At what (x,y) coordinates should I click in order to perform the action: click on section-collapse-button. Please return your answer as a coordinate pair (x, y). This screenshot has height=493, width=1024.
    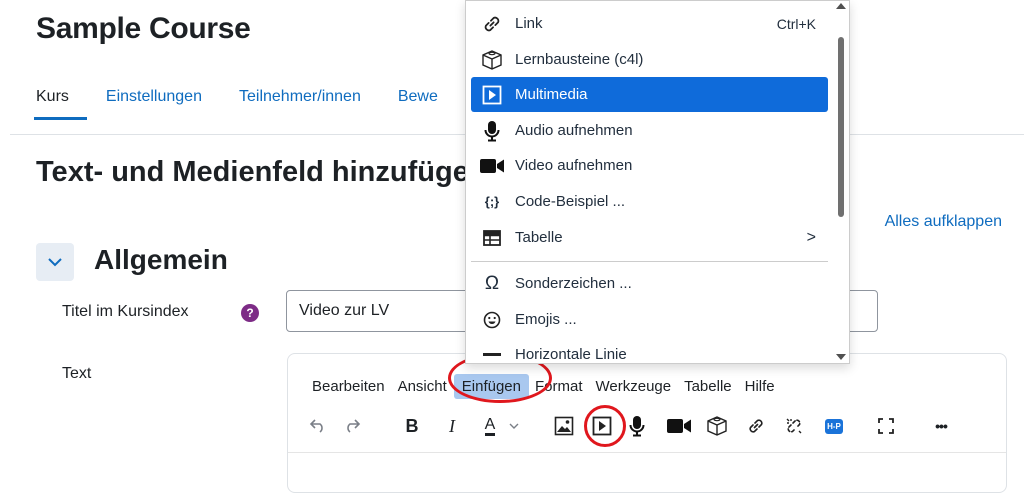
    Looking at the image, I should click on (55, 262).